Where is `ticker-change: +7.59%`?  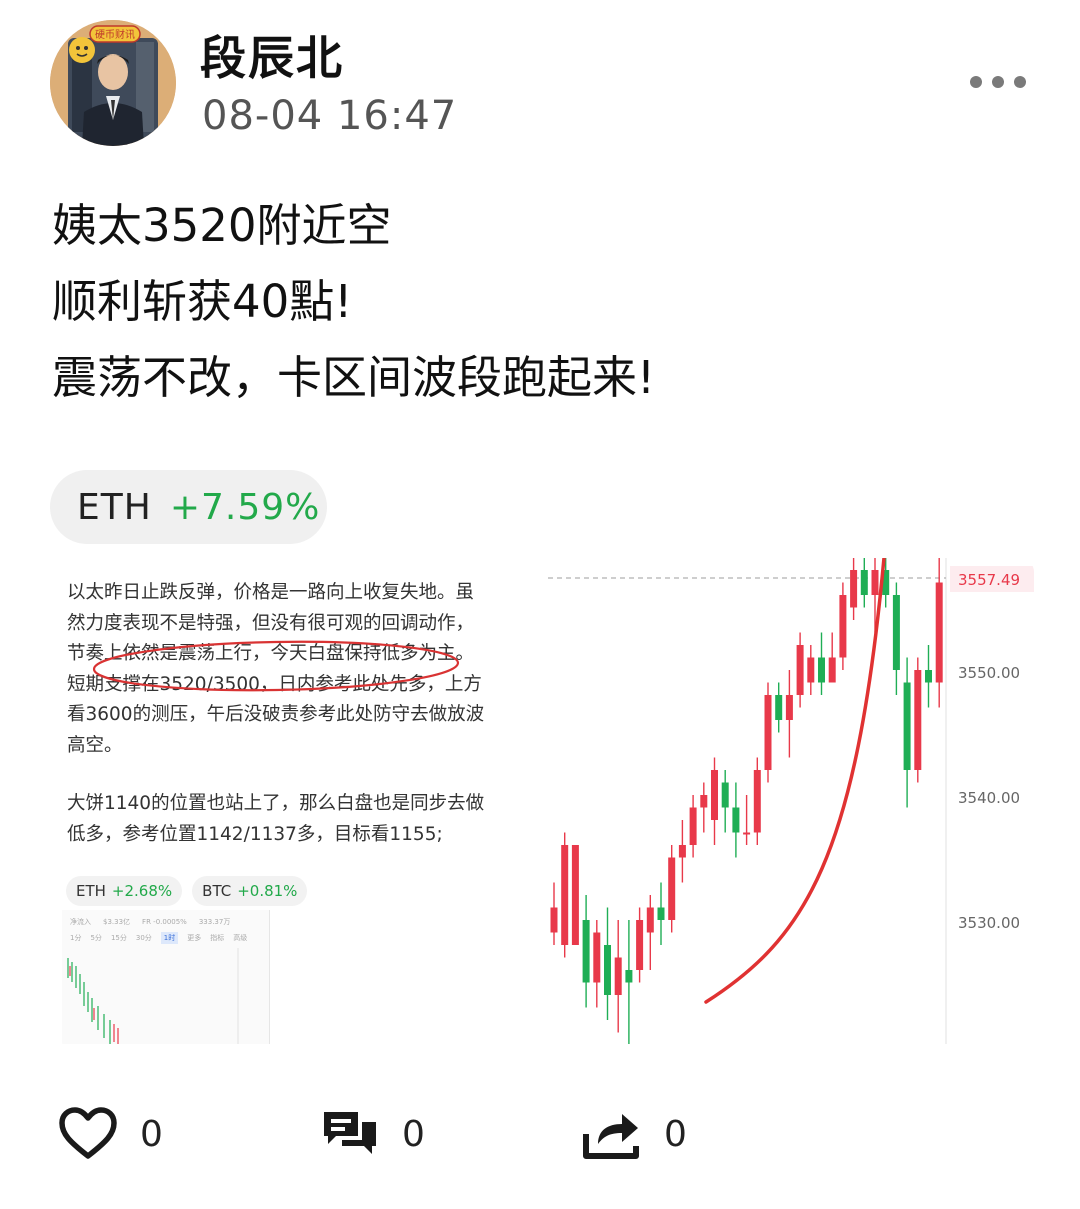 ticker-change: +7.59% is located at coordinates (245, 507).